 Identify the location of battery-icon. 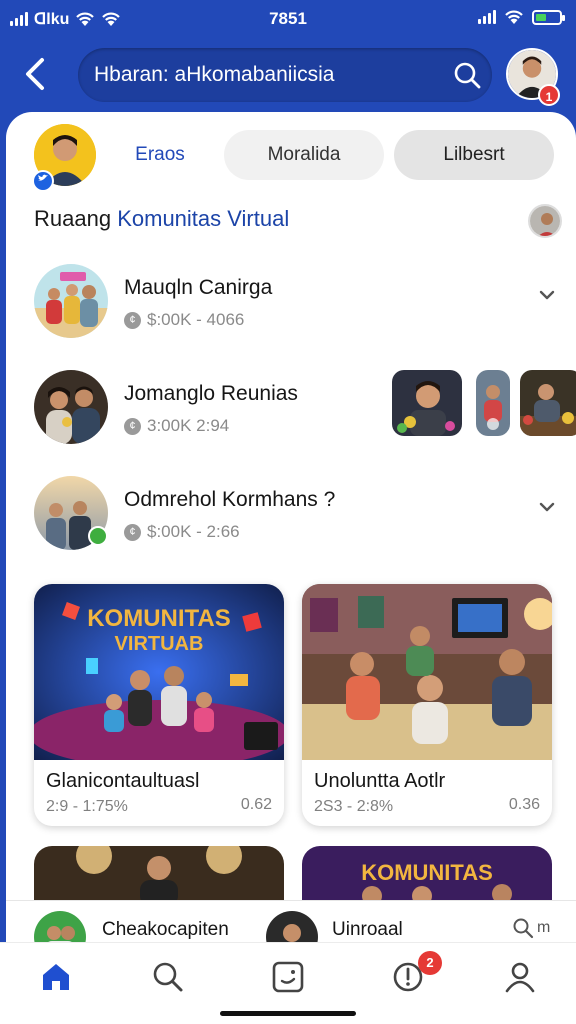
(548, 17).